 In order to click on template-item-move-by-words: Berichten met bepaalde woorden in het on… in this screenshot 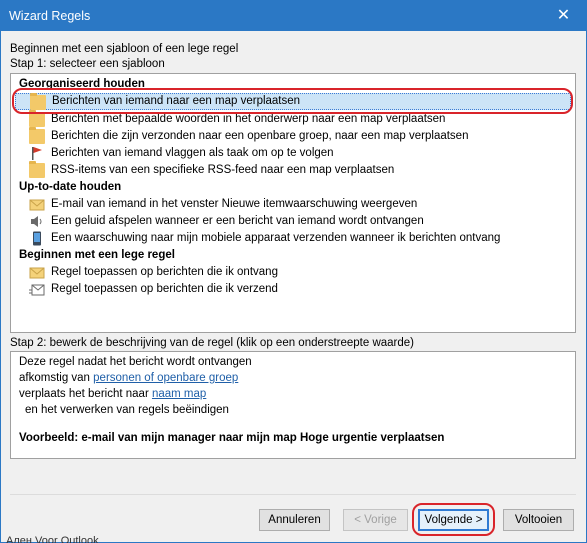, I will do `click(293, 119)`.